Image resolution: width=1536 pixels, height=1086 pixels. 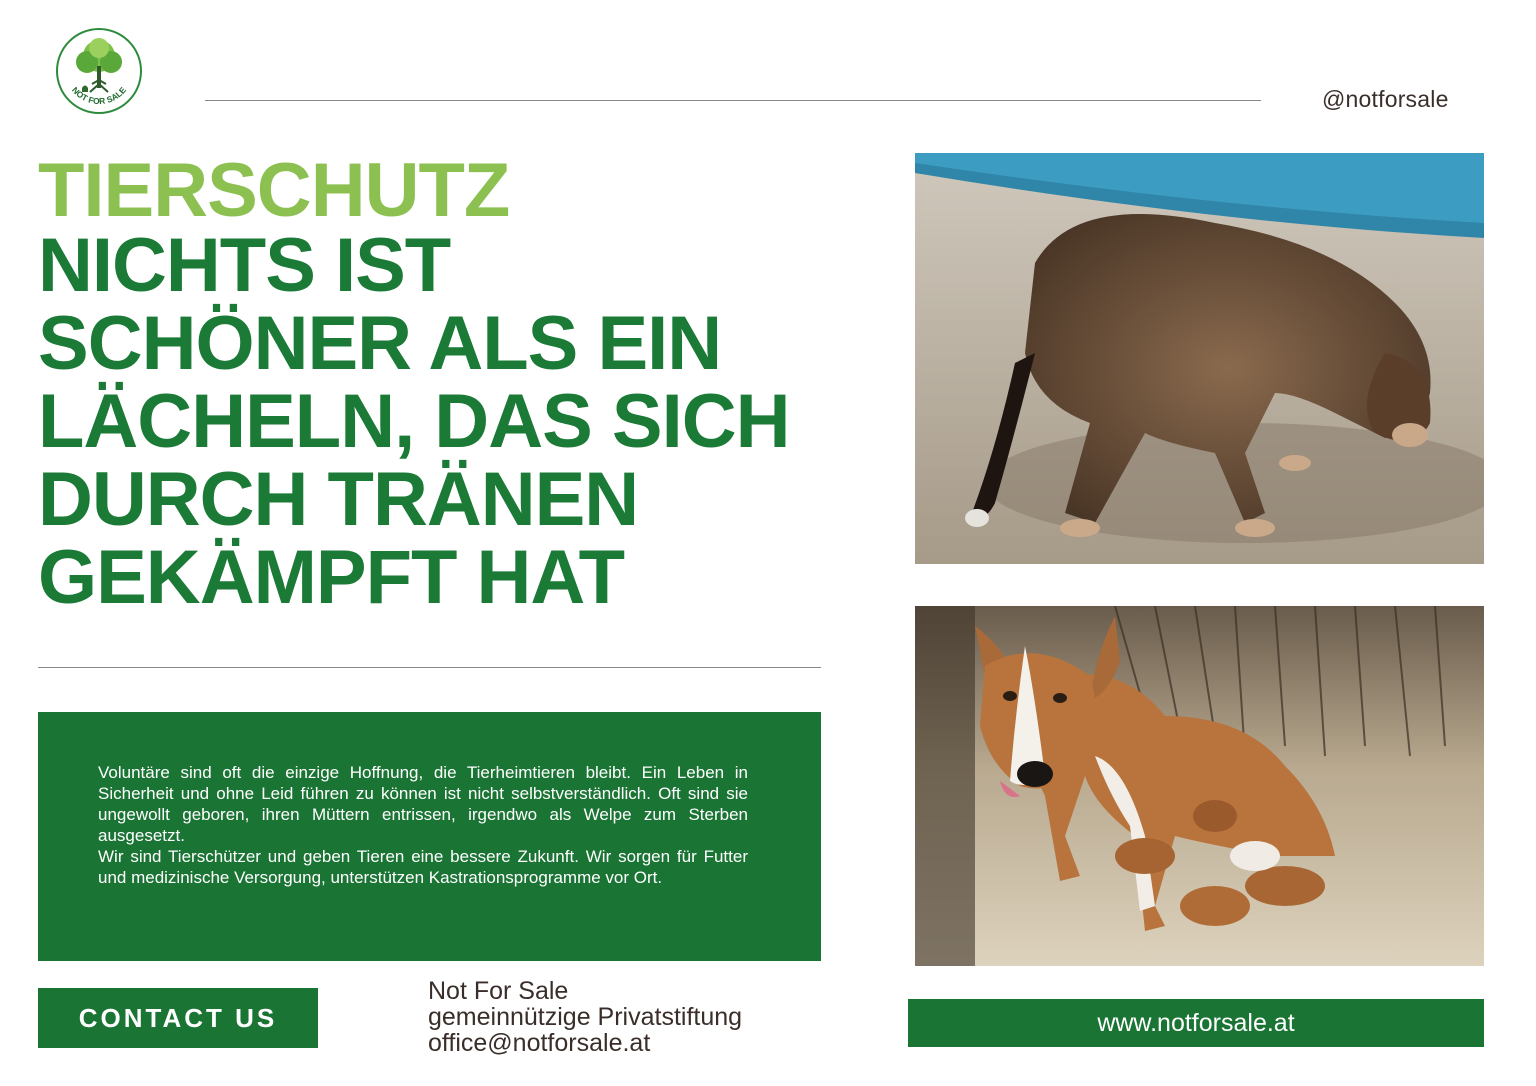 I want to click on organization-type: gemeinnützige Privatstiftung, so click(x=585, y=1017).